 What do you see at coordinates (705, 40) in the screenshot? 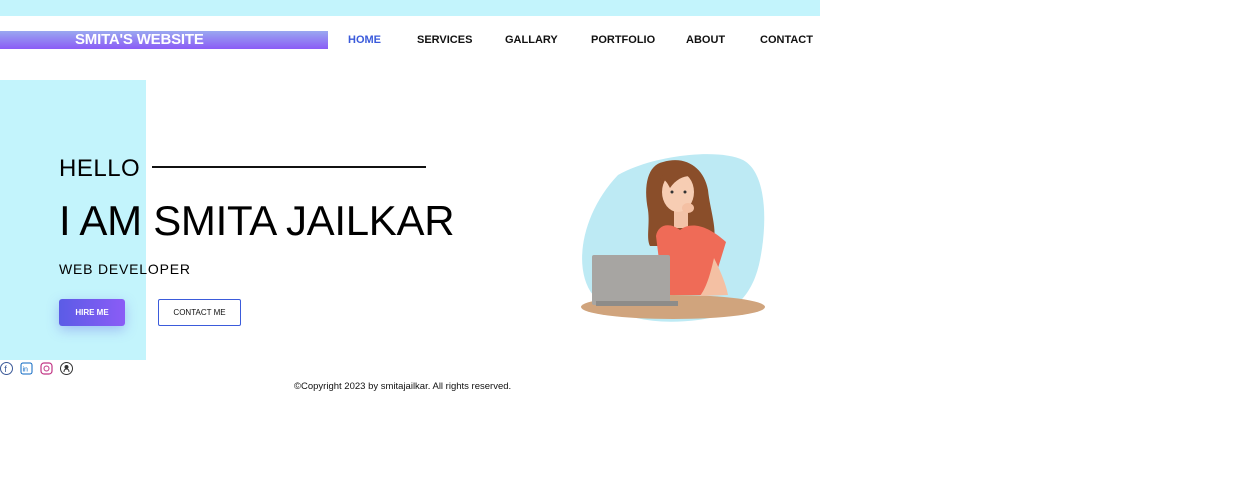
I see `nav-about: ABOUT` at bounding box center [705, 40].